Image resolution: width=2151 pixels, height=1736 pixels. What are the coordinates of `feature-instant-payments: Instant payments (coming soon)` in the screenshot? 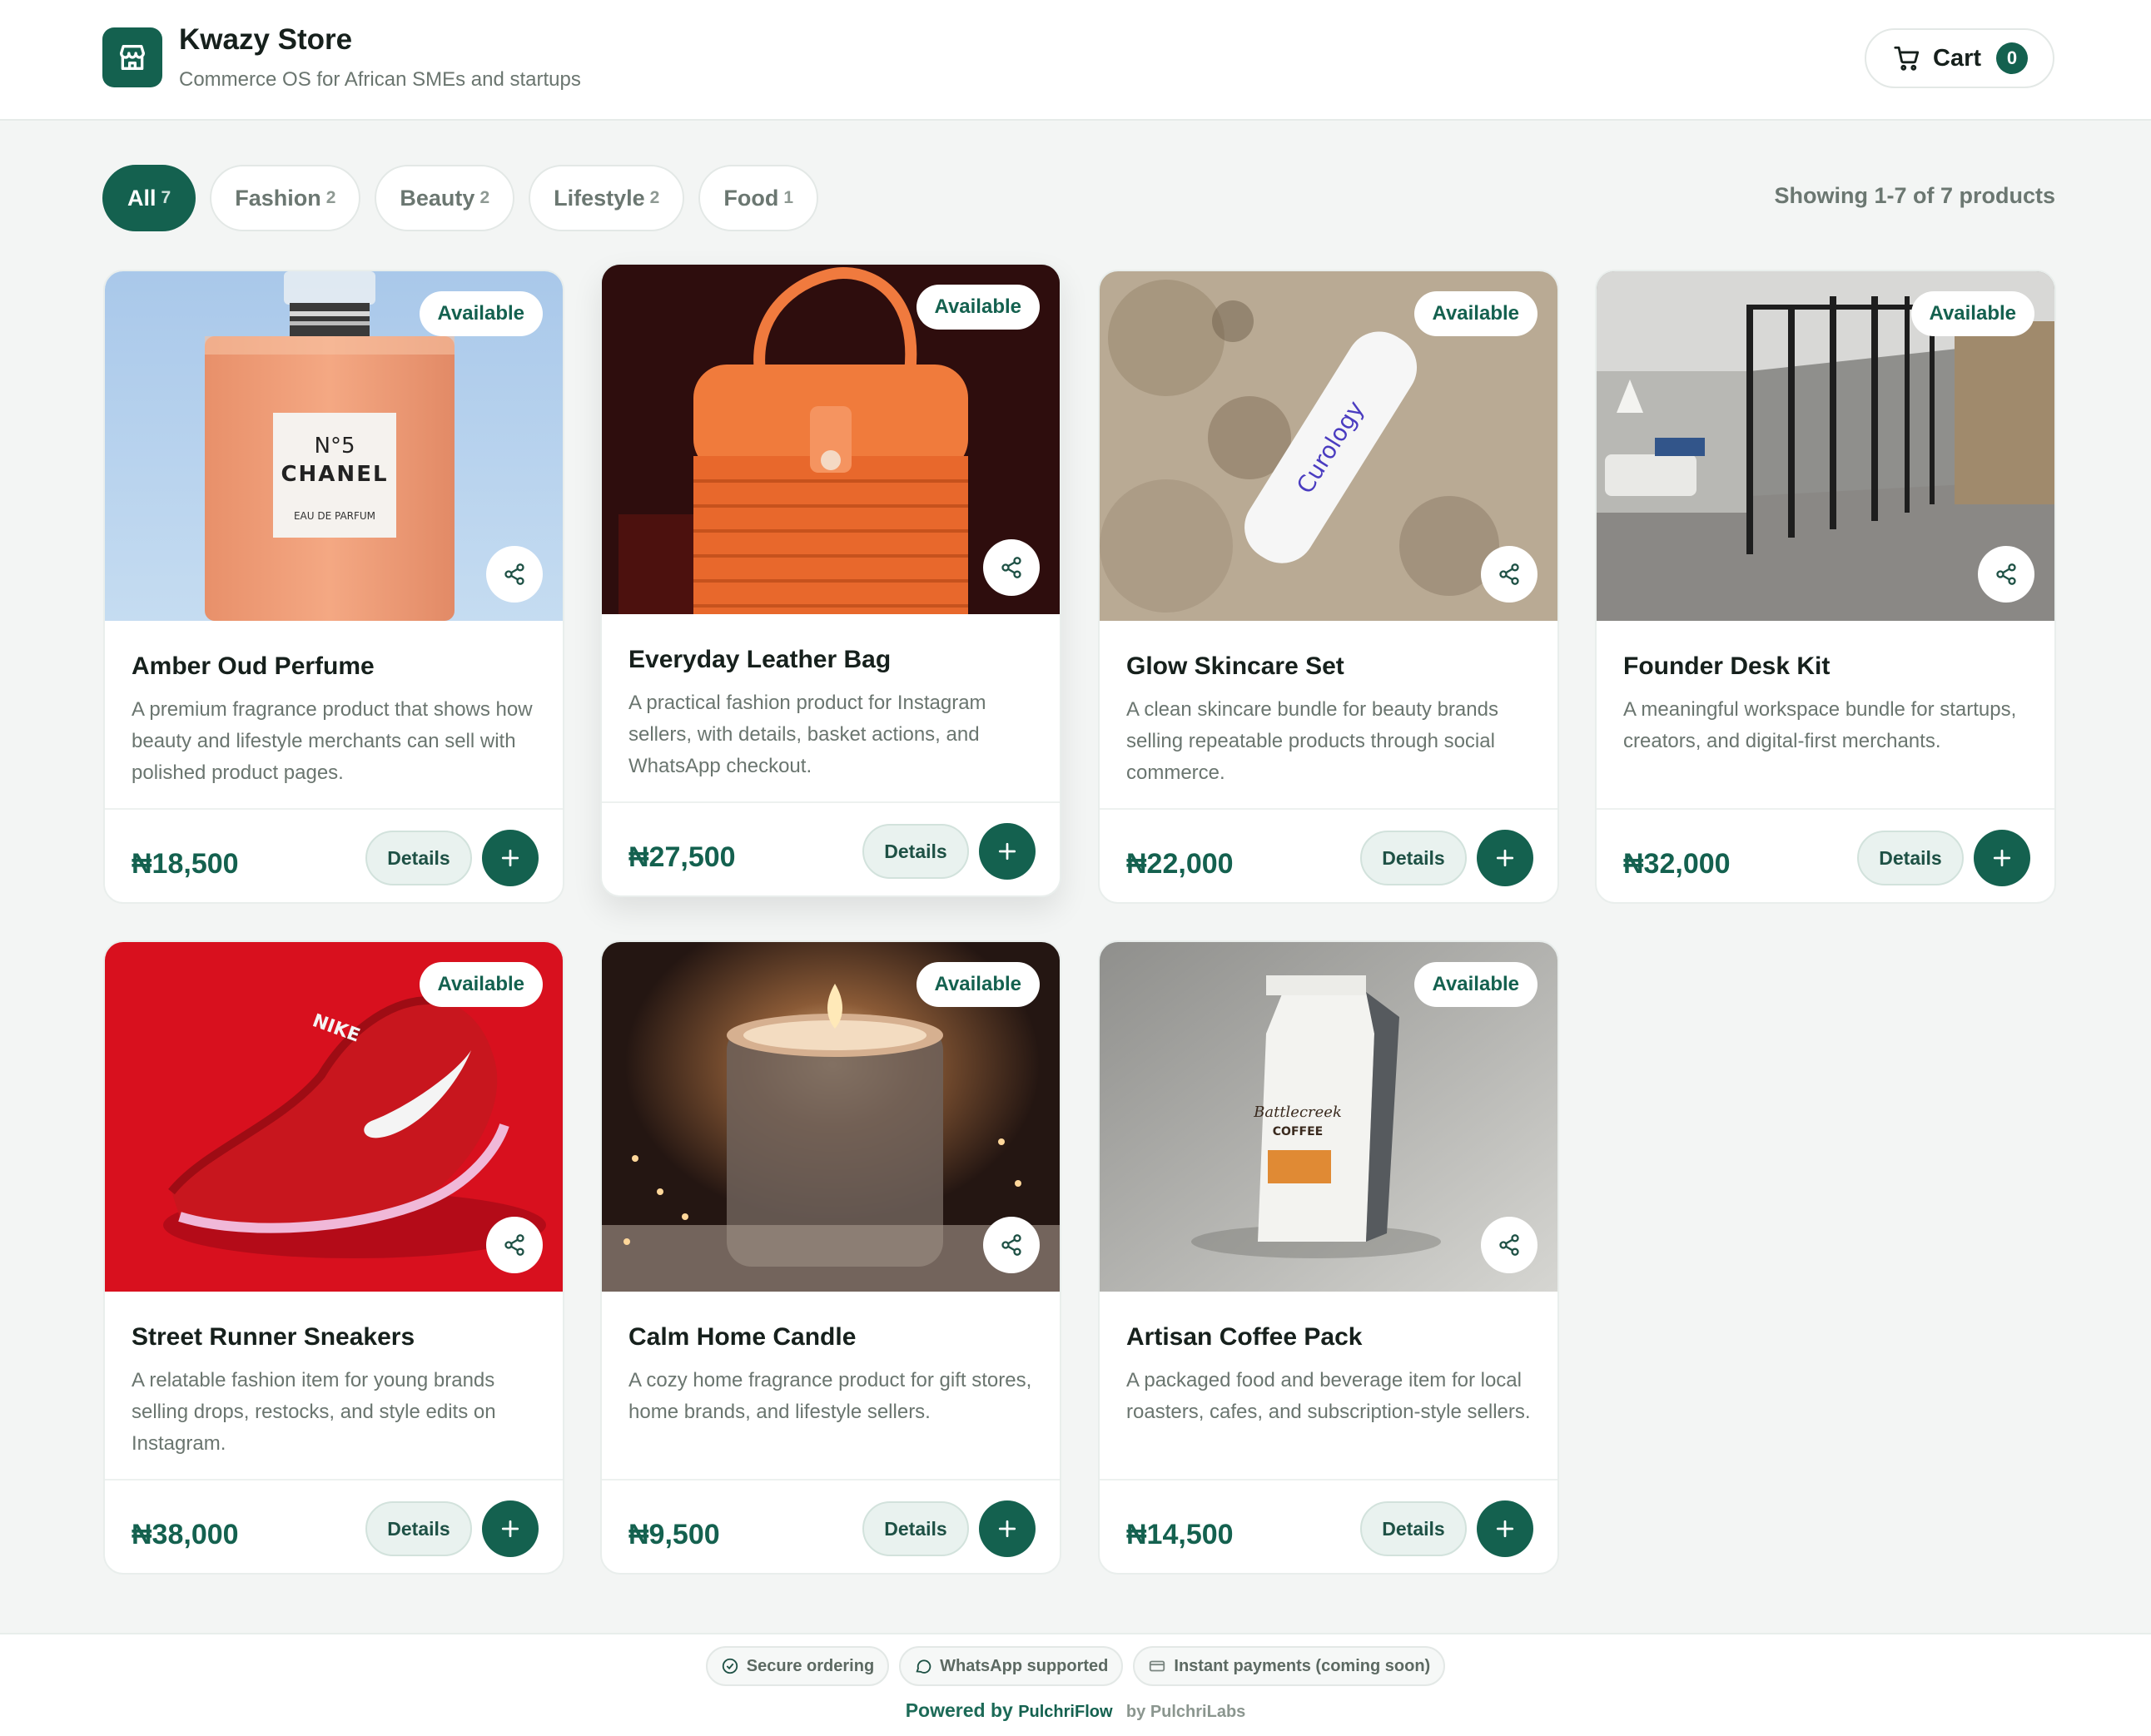 It's located at (1289, 1666).